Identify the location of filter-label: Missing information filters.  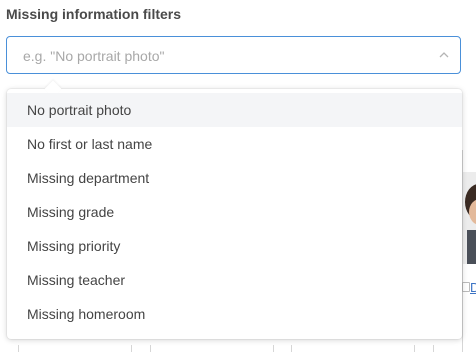
(94, 14).